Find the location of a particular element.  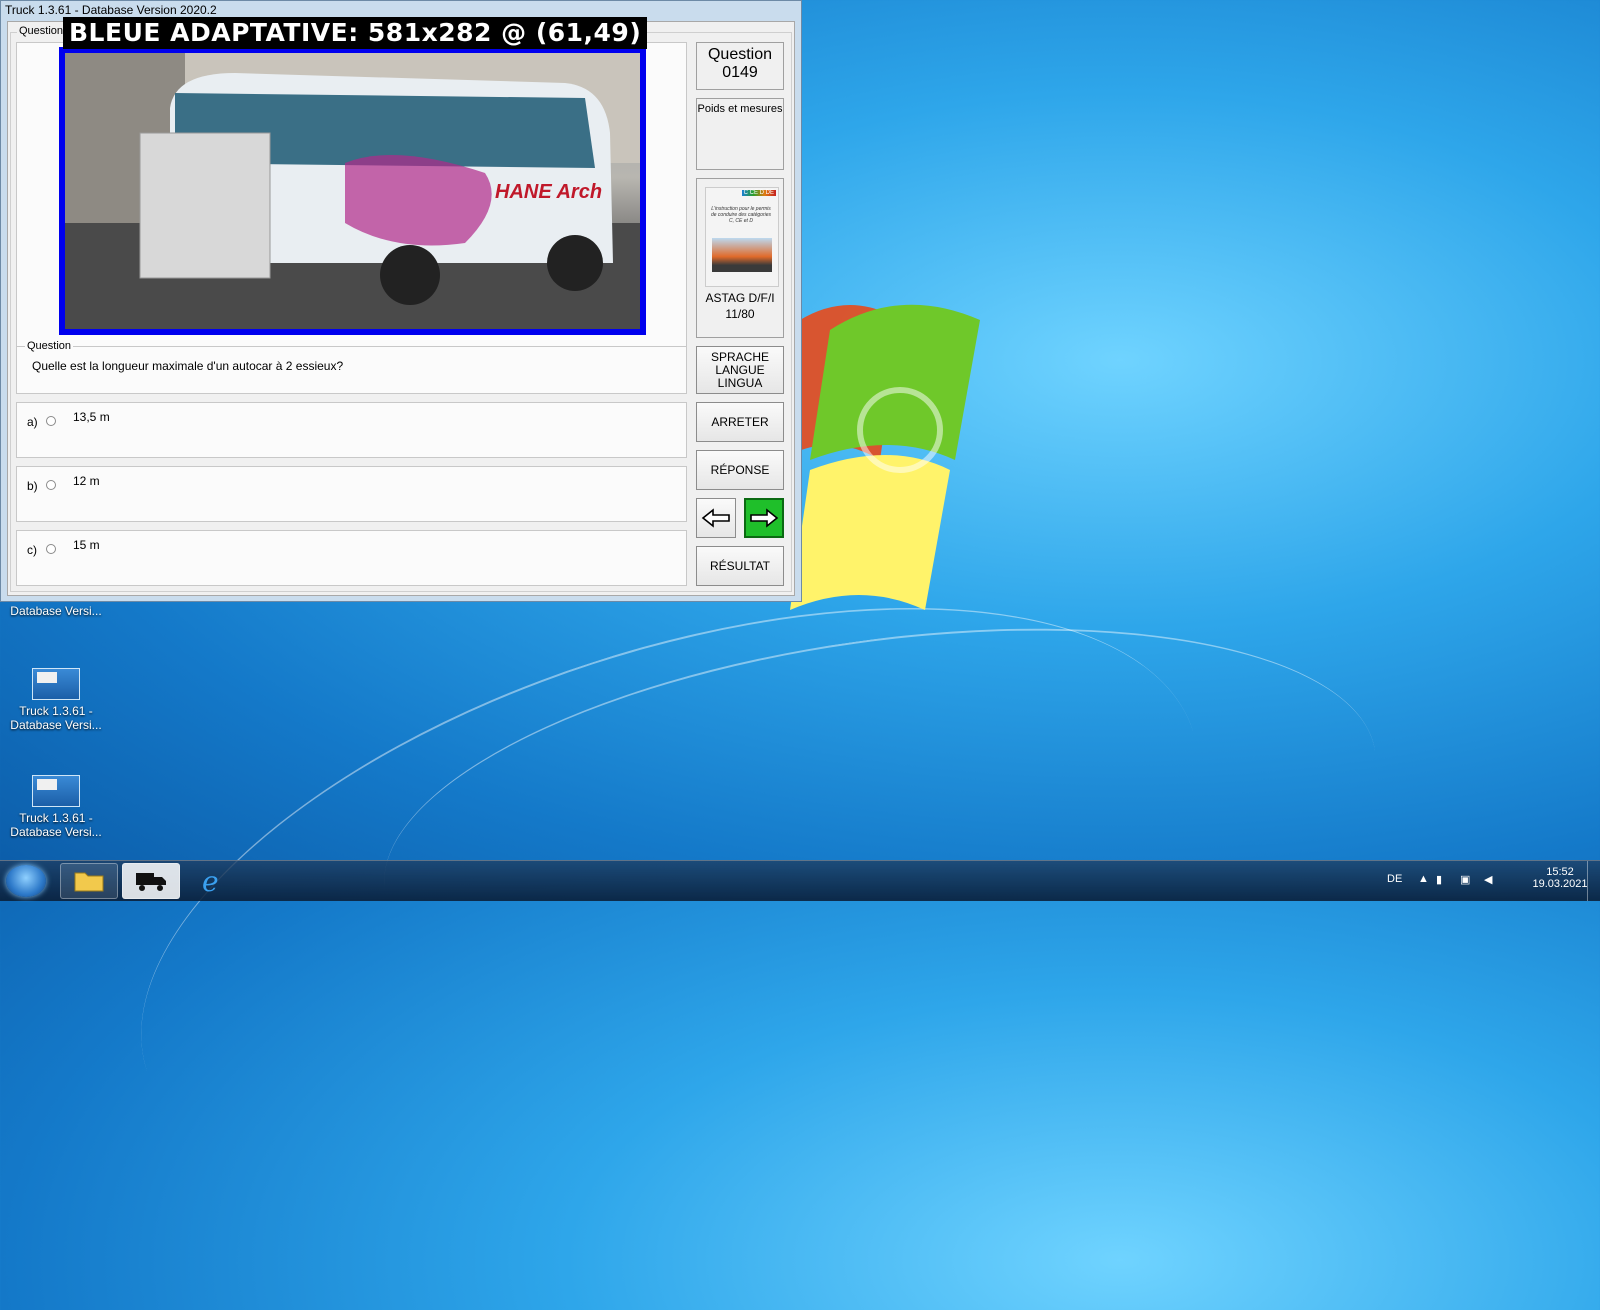

book-title: ASTAG D/F/I is located at coordinates (740, 298).